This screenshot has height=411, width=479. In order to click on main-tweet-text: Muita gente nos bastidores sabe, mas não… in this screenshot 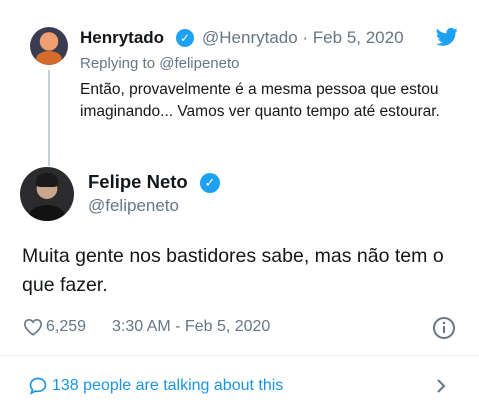, I will do `click(233, 270)`.